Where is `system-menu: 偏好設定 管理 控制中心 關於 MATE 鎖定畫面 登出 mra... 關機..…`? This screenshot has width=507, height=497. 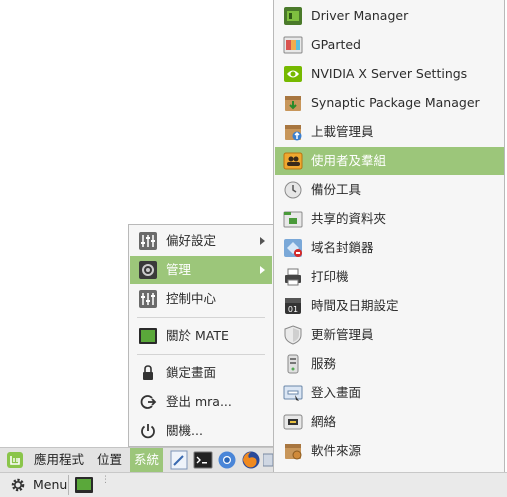
system-menu: 偏好設定 管理 控制中心 關於 MATE 鎖定畫面 登出 mra... 關機..… is located at coordinates (201, 335).